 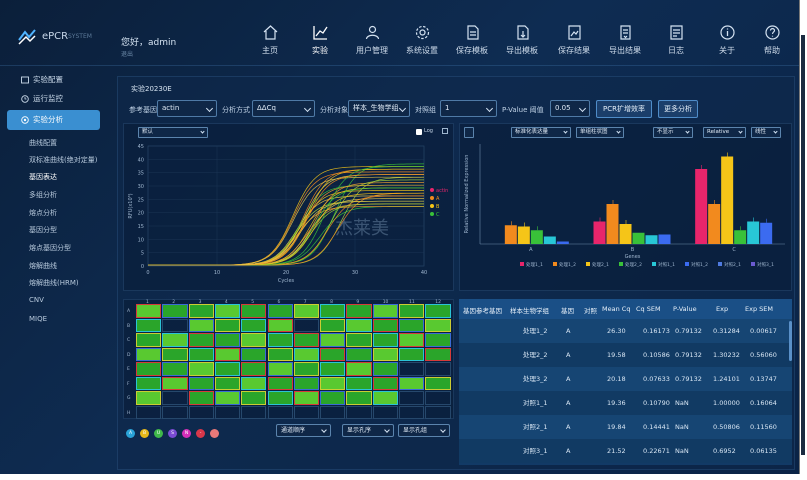 What do you see at coordinates (43, 266) in the screenshot?
I see `sidebar-sub-melt-curve: 熔解曲线` at bounding box center [43, 266].